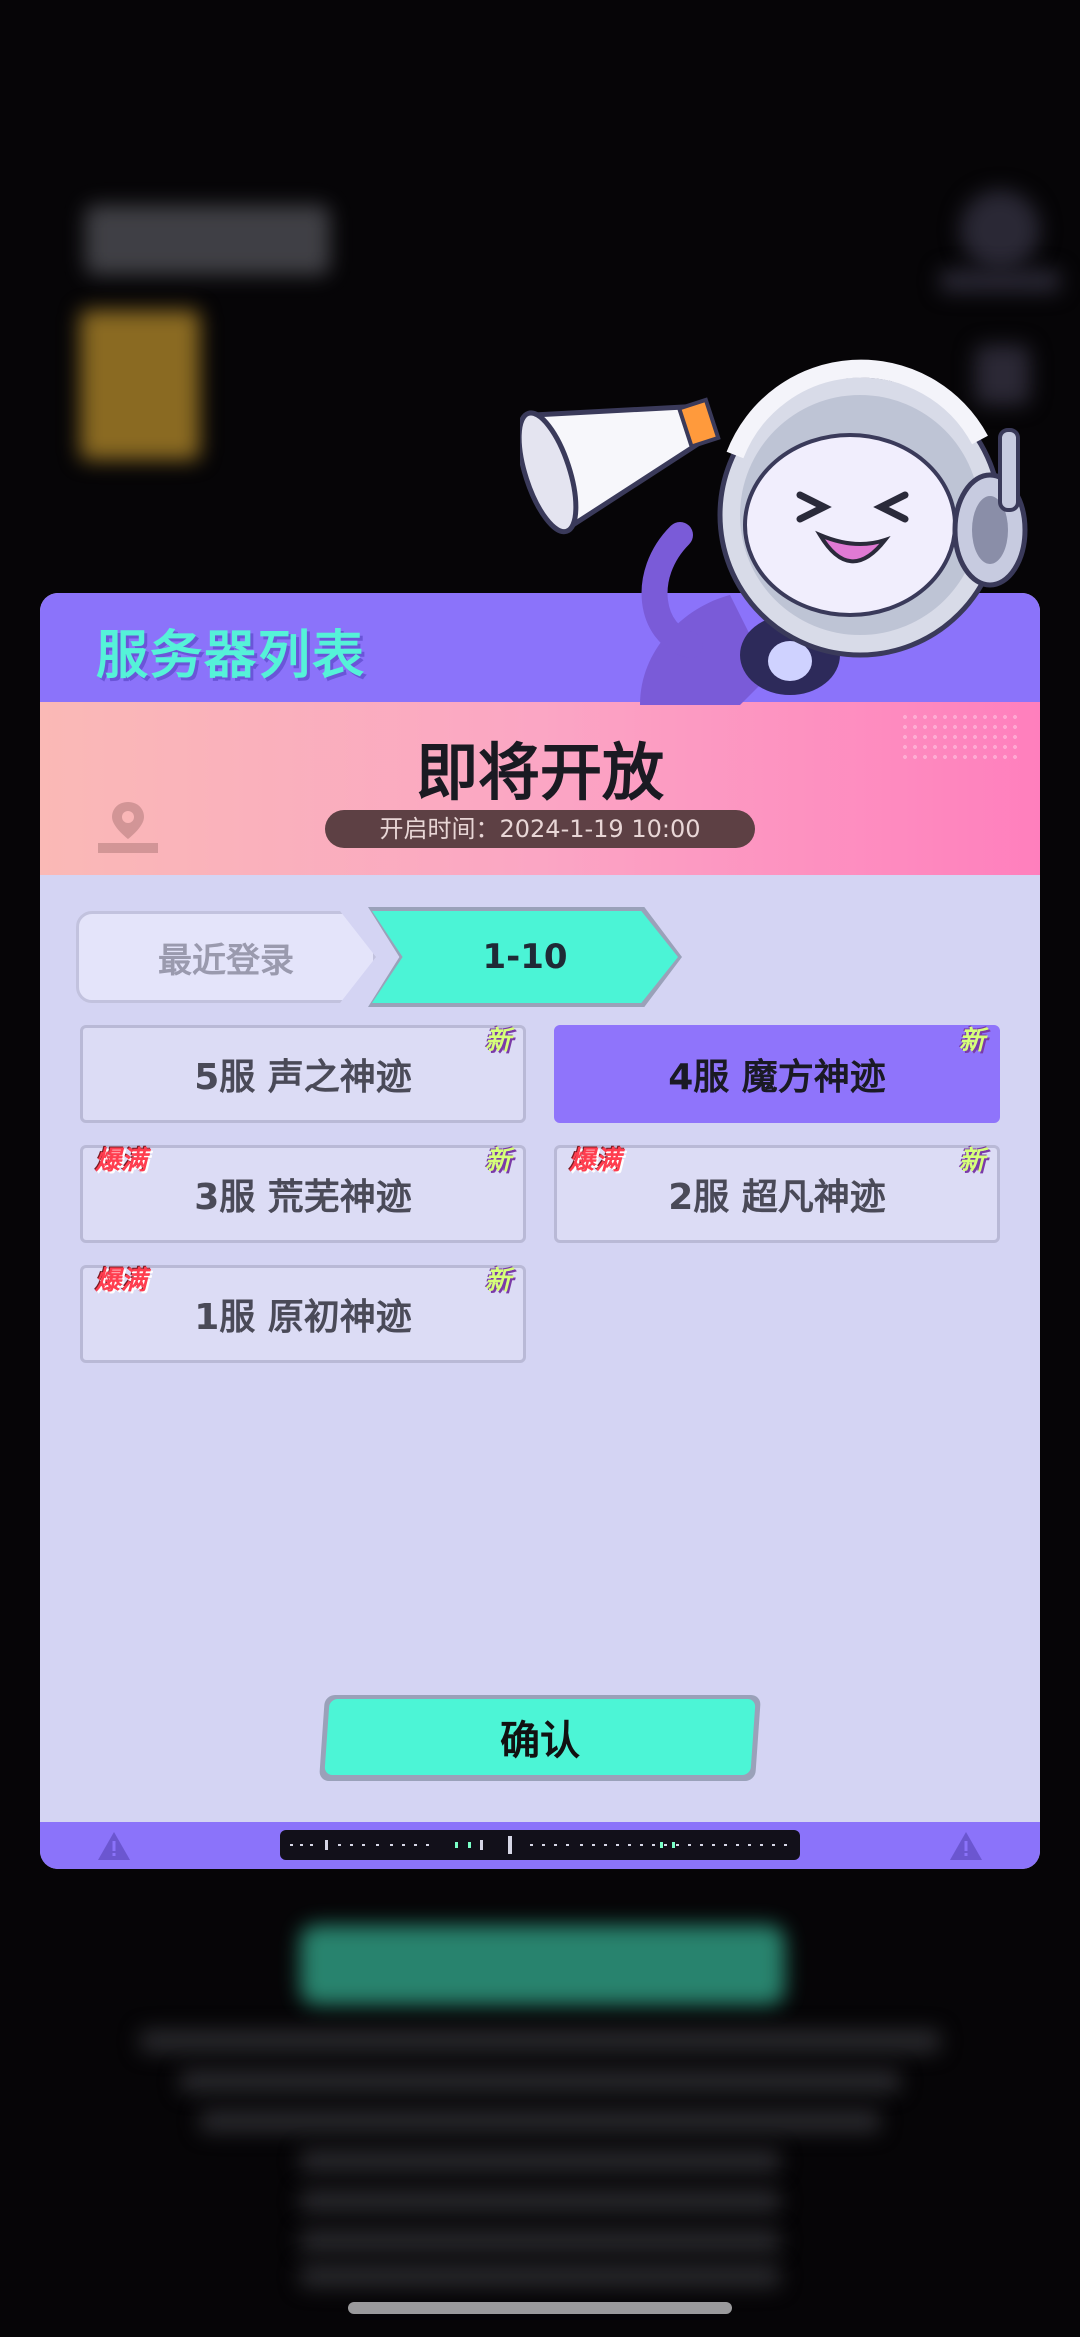 Image resolution: width=1080 pixels, height=2337 pixels. Describe the element at coordinates (207, 240) in the screenshot. I see `background-game-logo` at that location.